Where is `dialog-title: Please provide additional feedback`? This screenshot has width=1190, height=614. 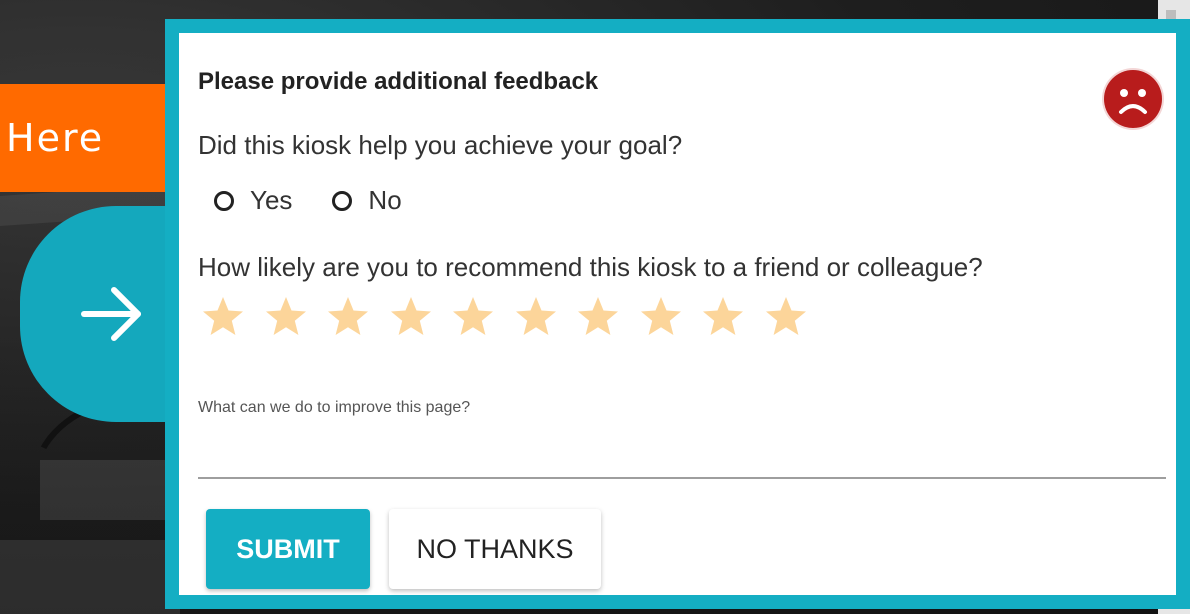 dialog-title: Please provide additional feedback is located at coordinates (398, 81).